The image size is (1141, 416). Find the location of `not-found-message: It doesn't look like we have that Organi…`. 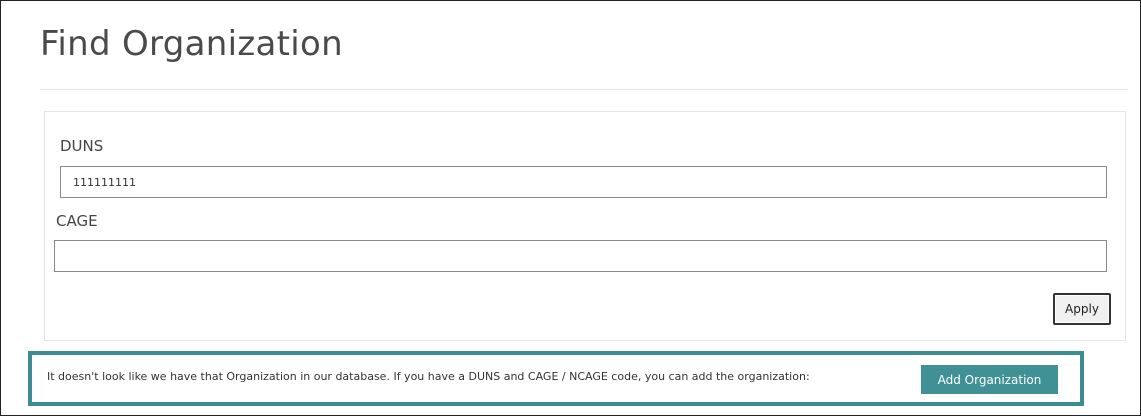

not-found-message: It doesn't look like we have that Organi… is located at coordinates (428, 376).